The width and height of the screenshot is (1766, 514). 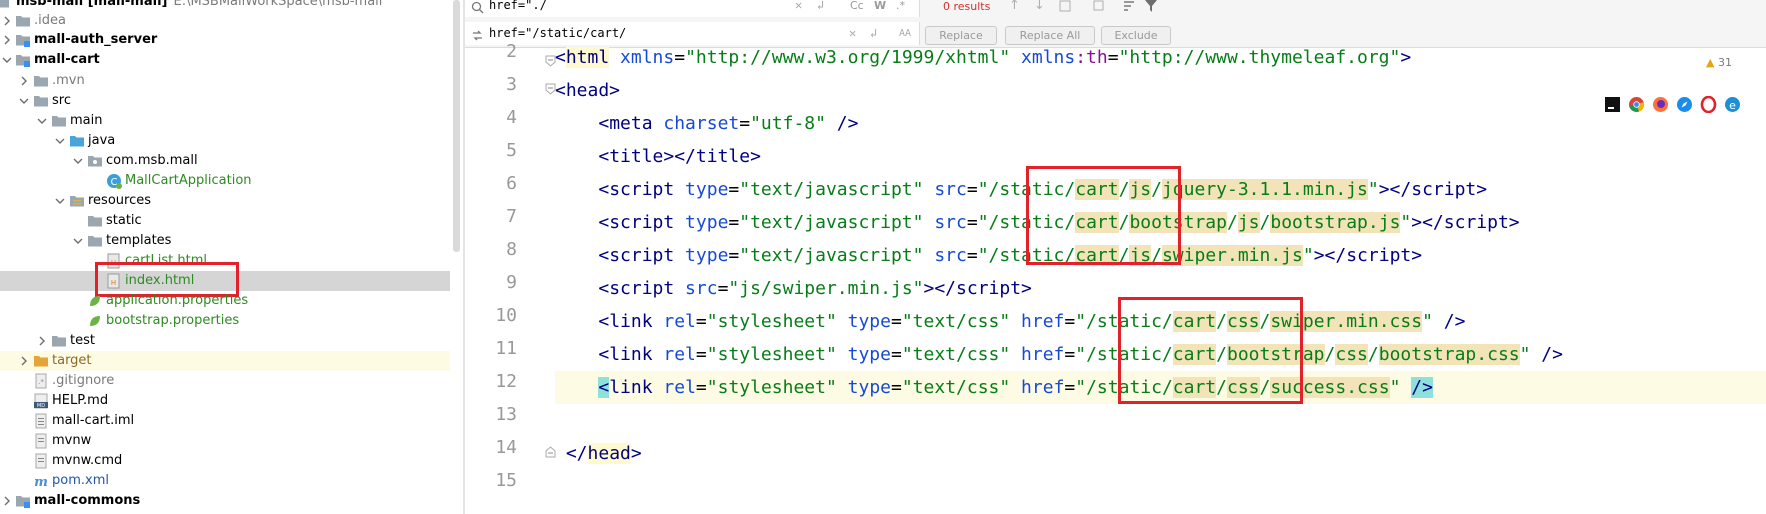 I want to click on code-token: html, so click(x=587, y=57).